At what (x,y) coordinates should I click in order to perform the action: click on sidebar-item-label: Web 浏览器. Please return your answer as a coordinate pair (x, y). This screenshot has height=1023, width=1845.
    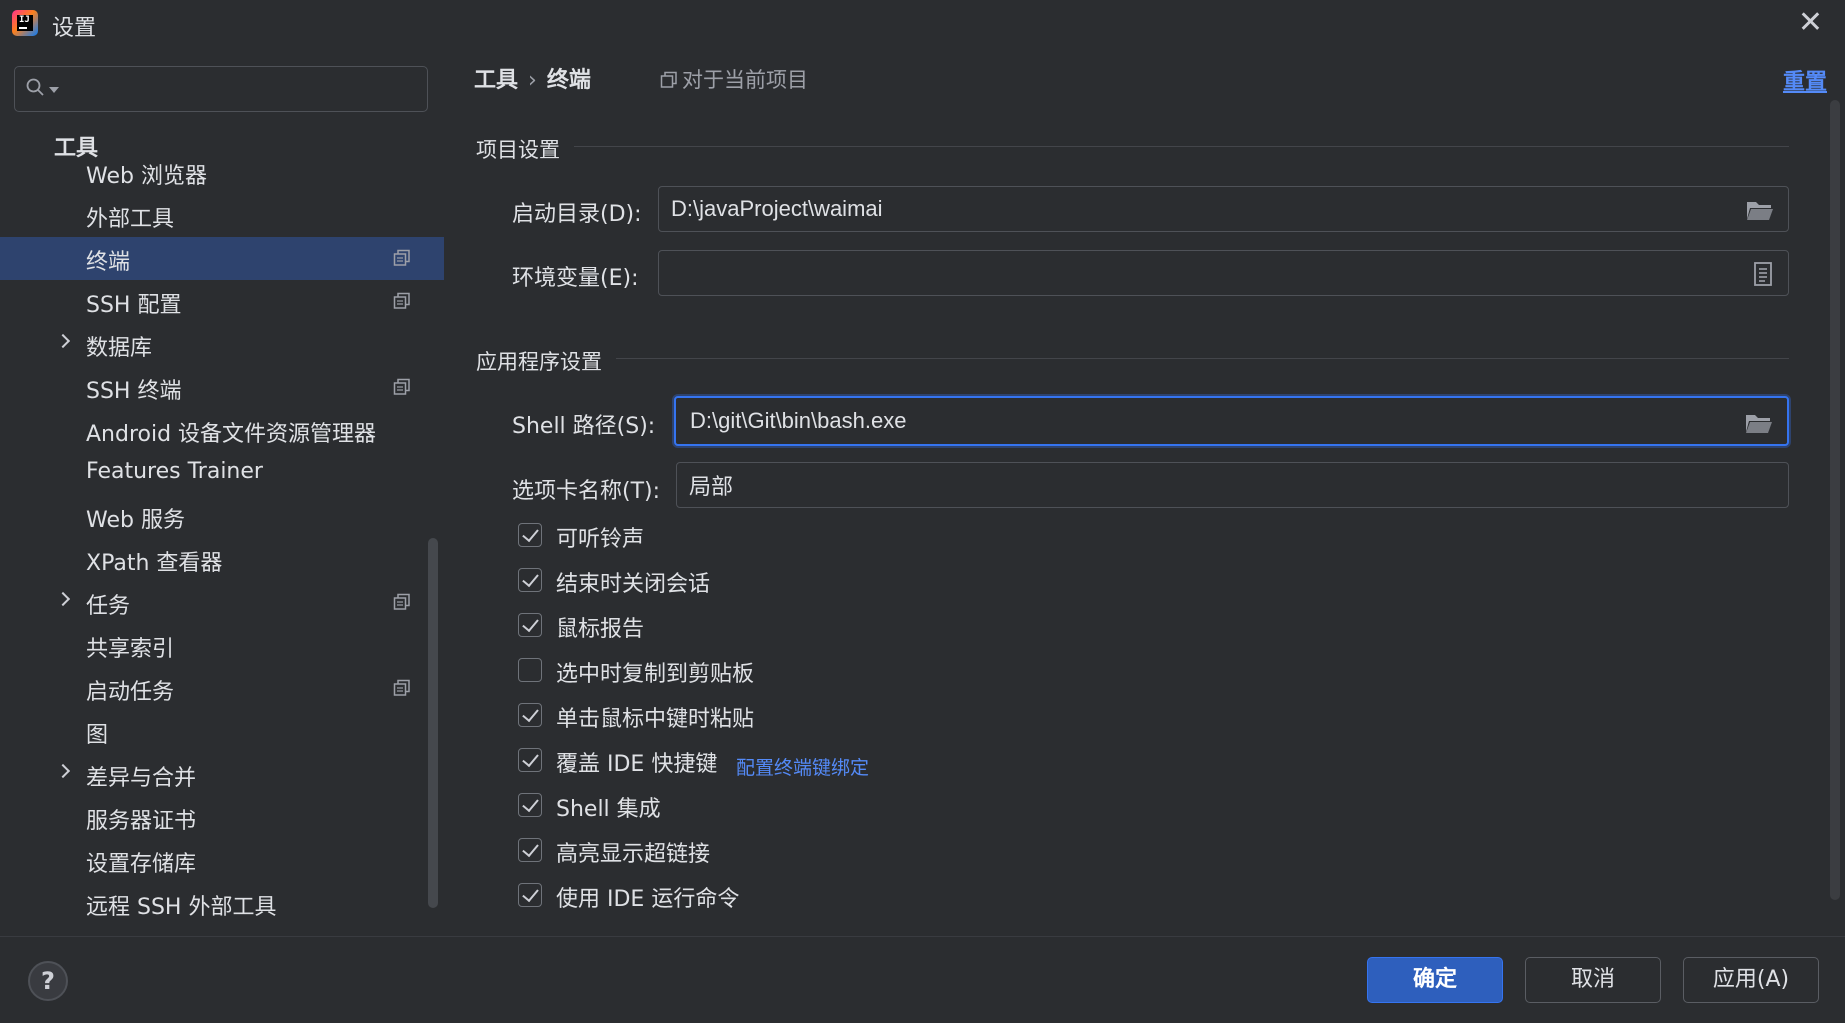
    Looking at the image, I should click on (146, 176).